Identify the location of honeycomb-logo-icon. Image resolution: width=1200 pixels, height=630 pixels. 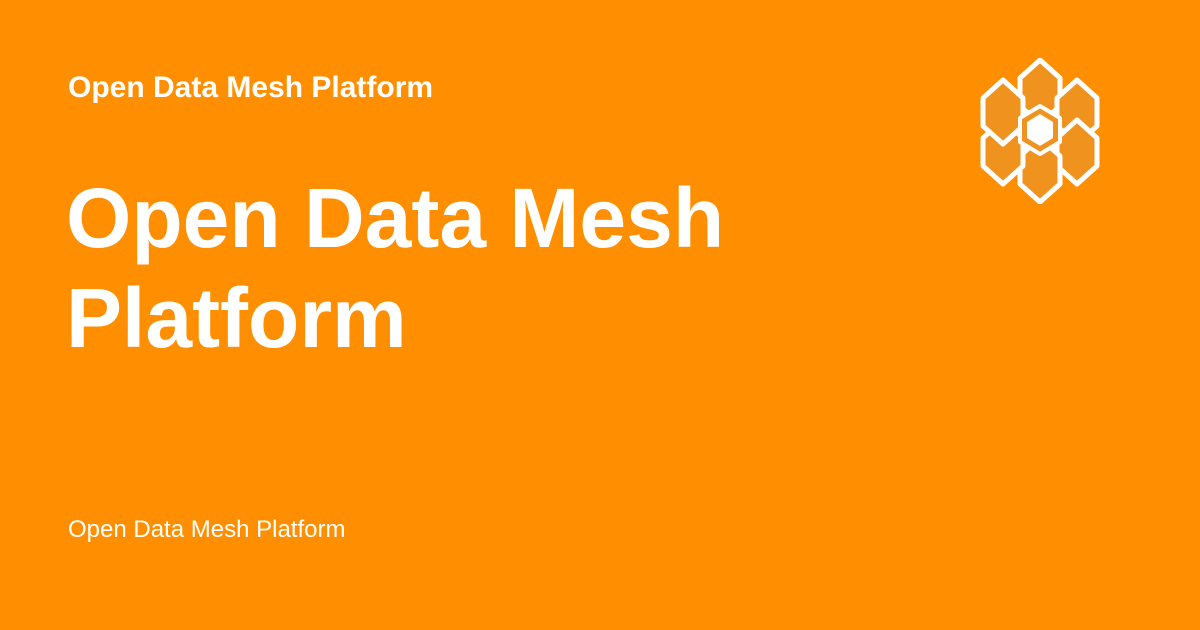
(1040, 131).